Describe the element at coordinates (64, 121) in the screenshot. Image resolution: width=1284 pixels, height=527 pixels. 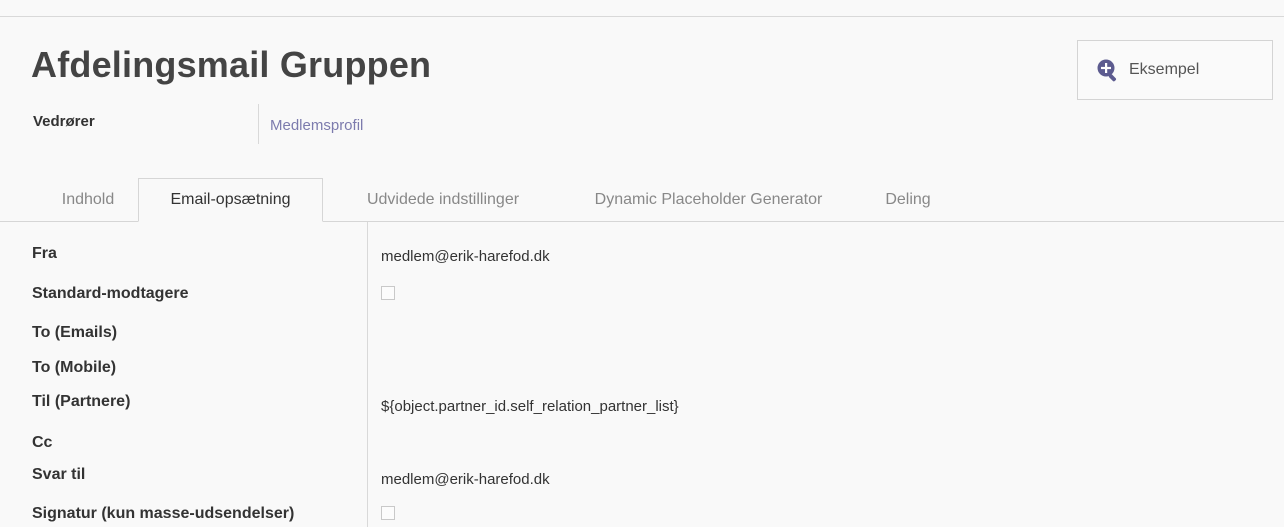
I see `related-model-label: Vedrører` at that location.